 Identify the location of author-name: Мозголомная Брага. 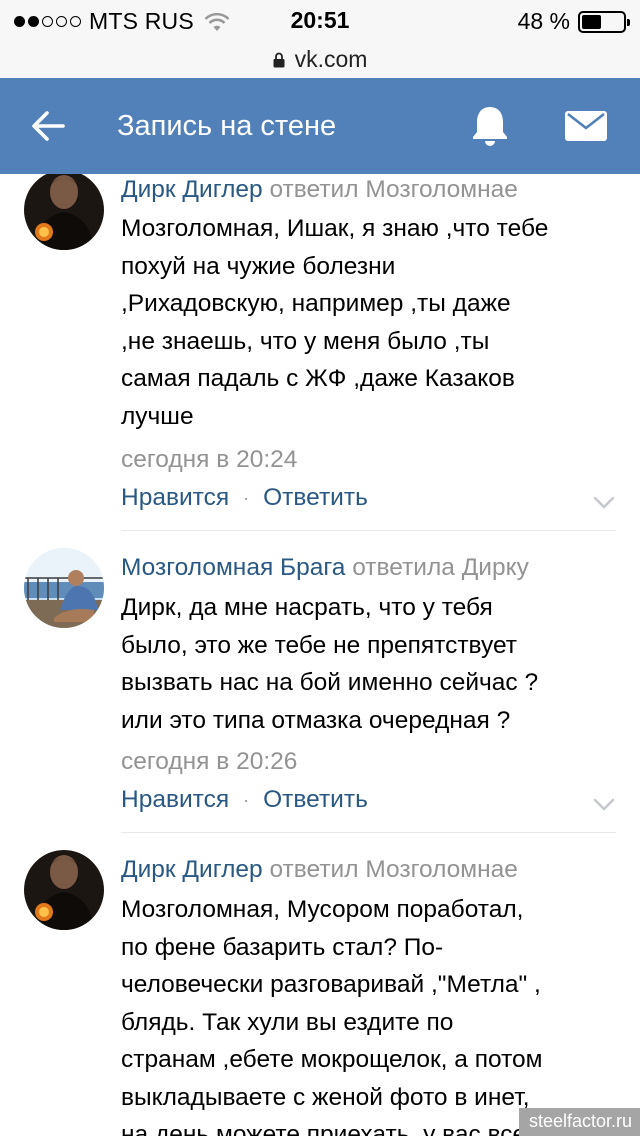
(233, 567).